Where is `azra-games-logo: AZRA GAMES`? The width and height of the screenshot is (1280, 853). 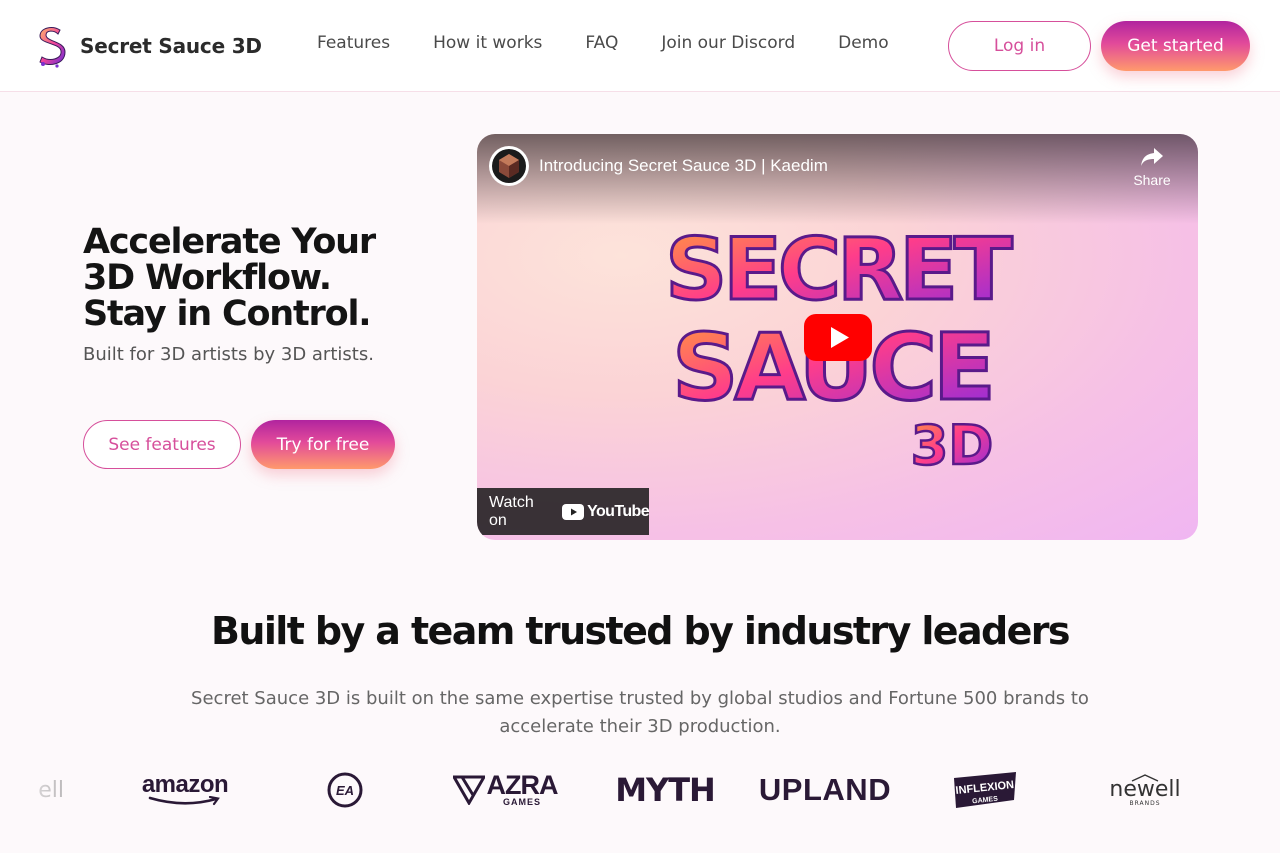
azra-games-logo: AZRA GAMES is located at coordinates (505, 790).